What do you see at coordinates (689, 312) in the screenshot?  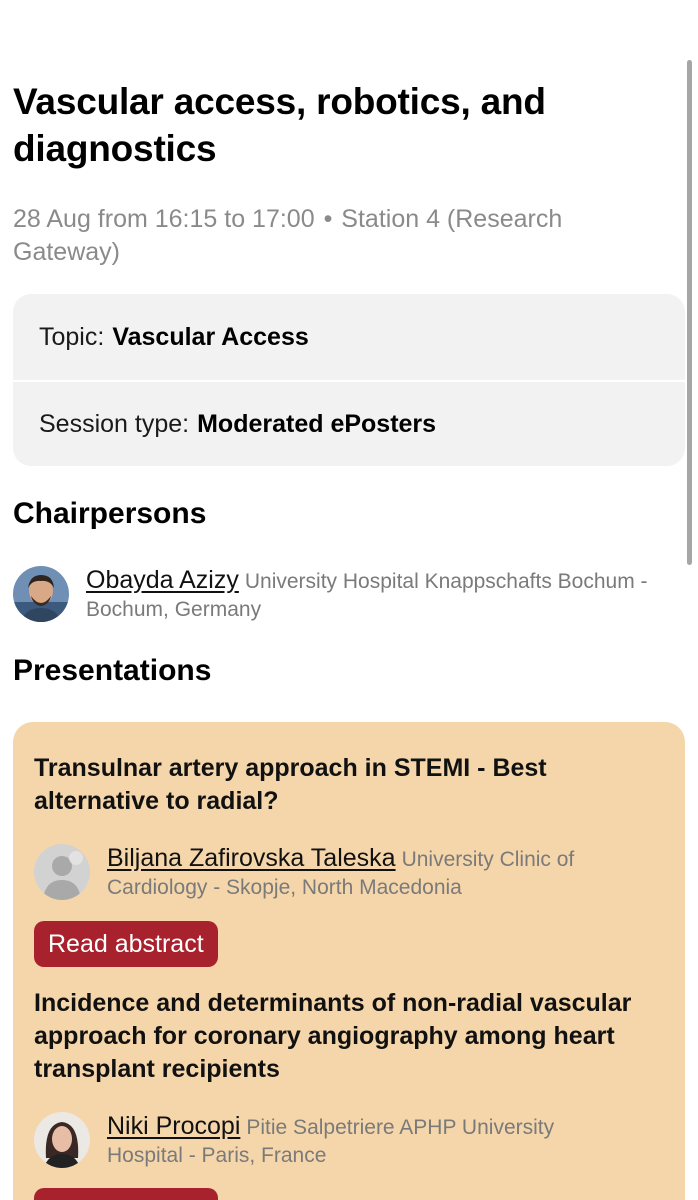 I see `scrollbar` at bounding box center [689, 312].